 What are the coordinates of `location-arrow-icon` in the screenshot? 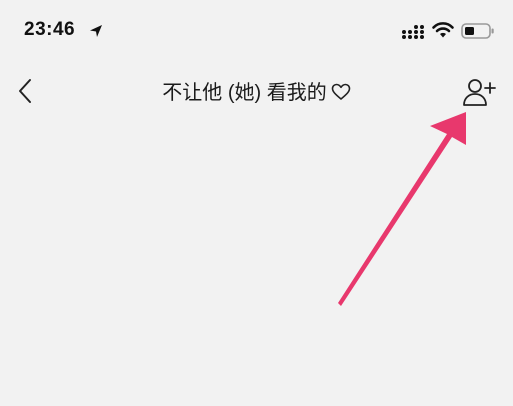 It's located at (96, 31).